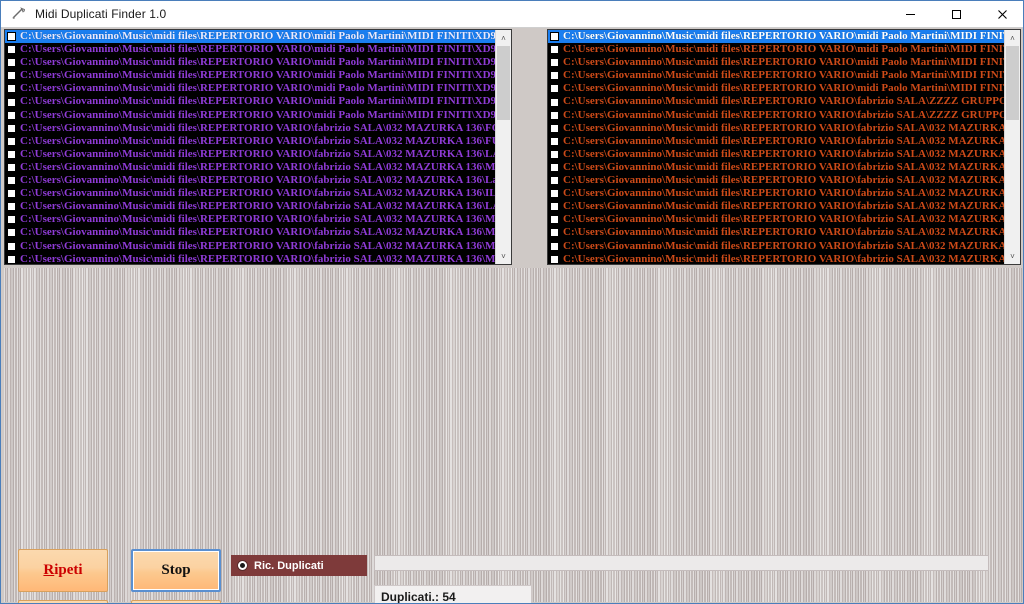  I want to click on left-list-scrollbar: ˄ ˅, so click(503, 147).